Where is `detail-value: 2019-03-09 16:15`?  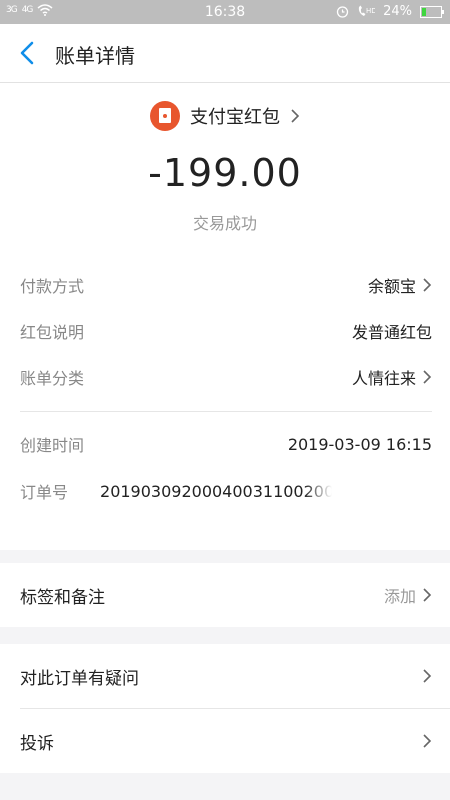
detail-value: 2019-03-09 16:15 is located at coordinates (359, 444).